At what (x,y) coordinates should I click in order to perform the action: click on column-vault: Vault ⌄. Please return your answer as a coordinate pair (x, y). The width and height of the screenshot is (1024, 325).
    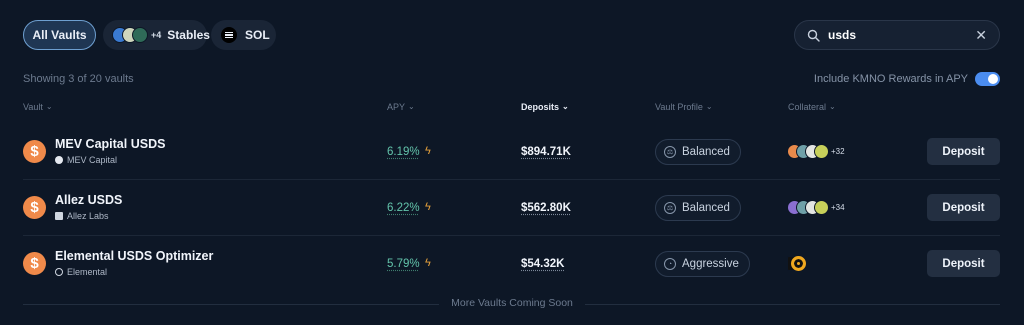
    Looking at the image, I should click on (38, 107).